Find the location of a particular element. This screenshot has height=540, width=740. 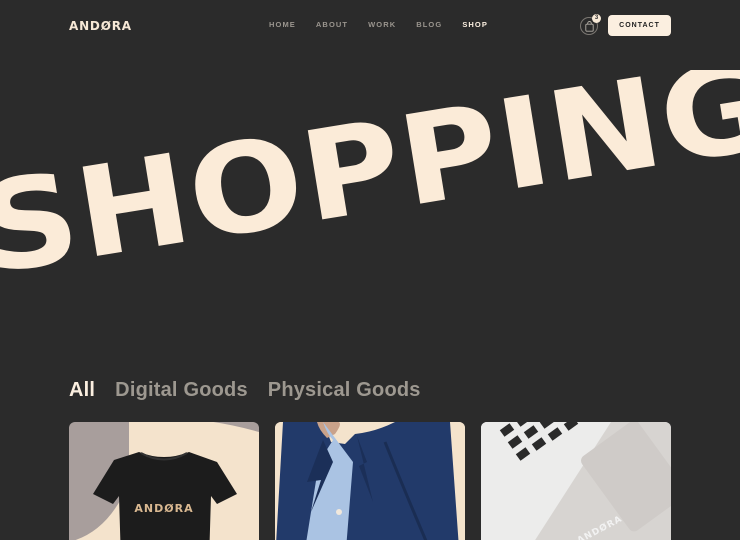

nav-about: ABOUT is located at coordinates (332, 25).